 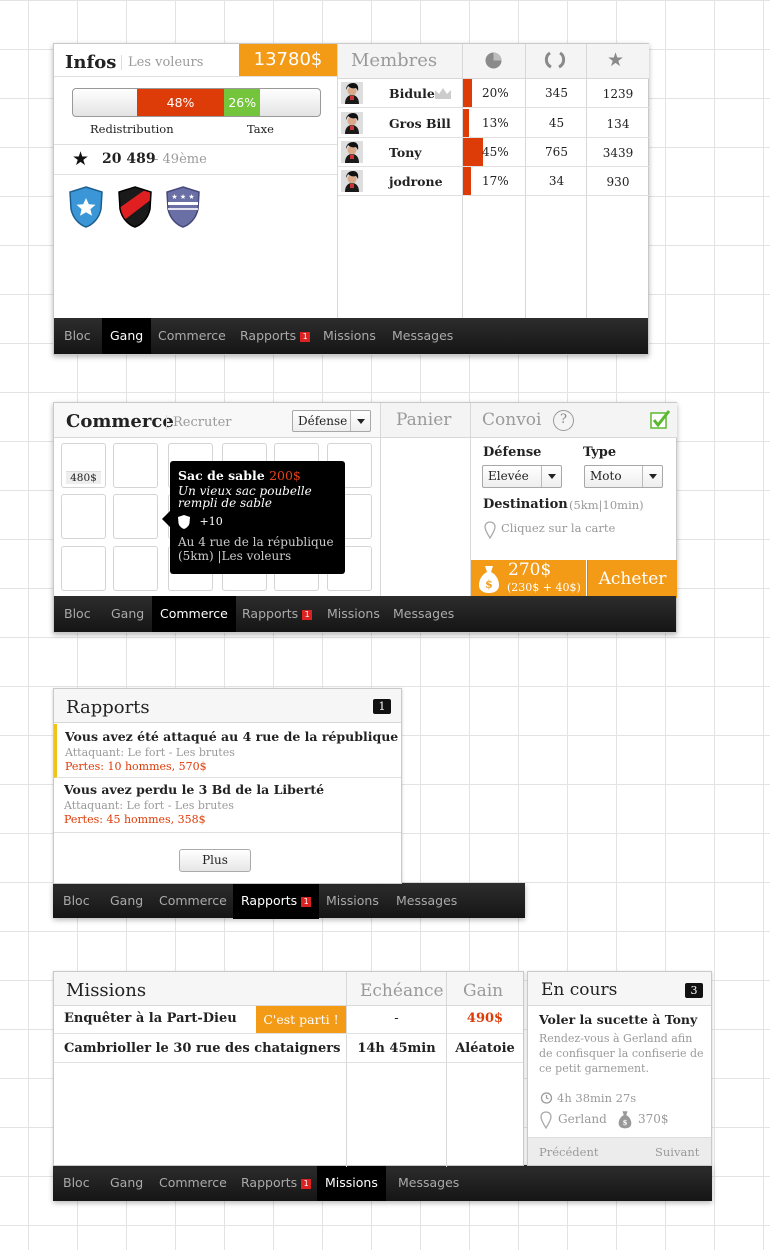 I want to click on report-title: Vous avez perdu le 3 Bd de la Liberté, so click(x=194, y=789).